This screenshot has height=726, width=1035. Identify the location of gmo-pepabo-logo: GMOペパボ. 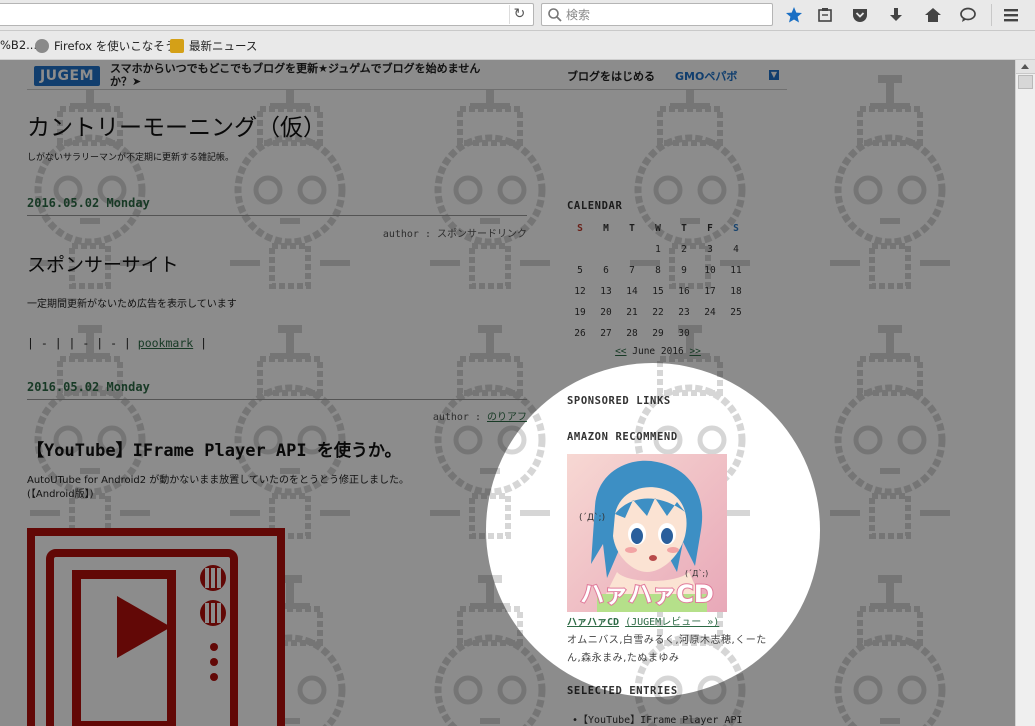
(706, 76).